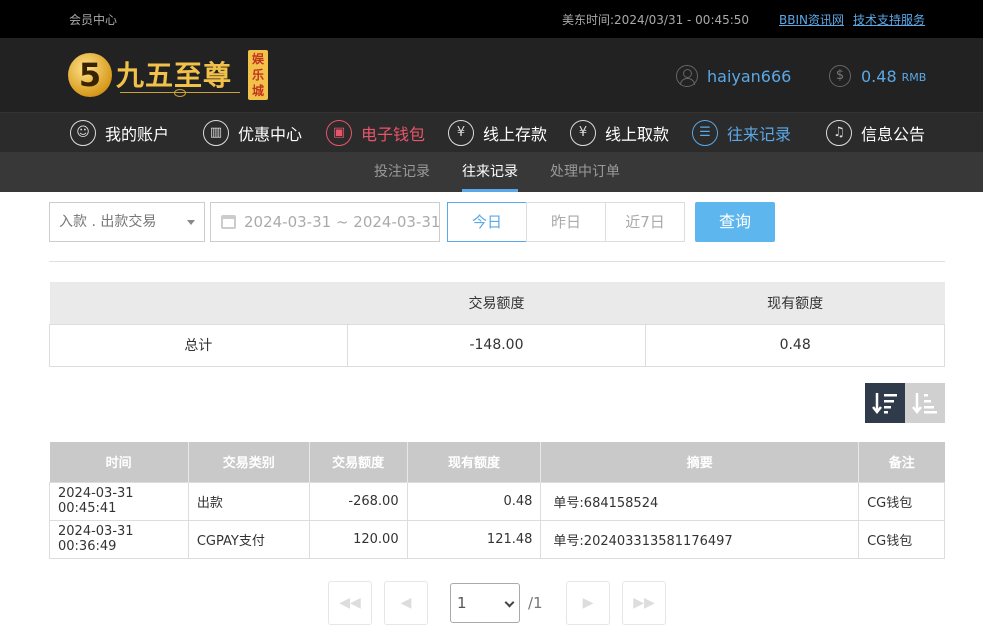 This screenshot has height=635, width=983. I want to click on nav-announcements: ♫ 信息公告, so click(875, 133).